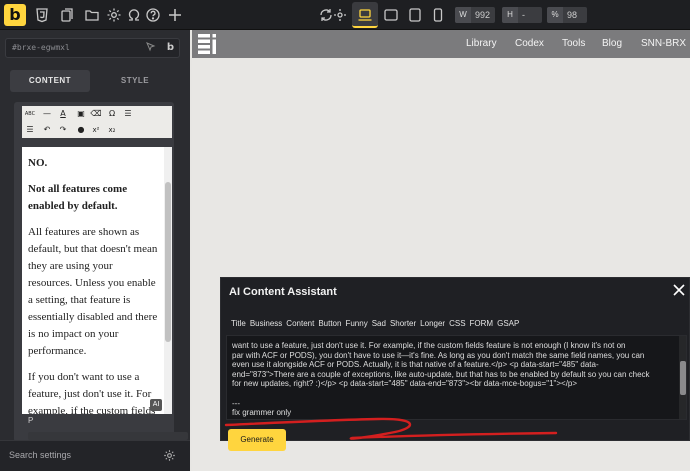 The width and height of the screenshot is (690, 471). I want to click on tab-content: CONTENT, so click(50, 81).